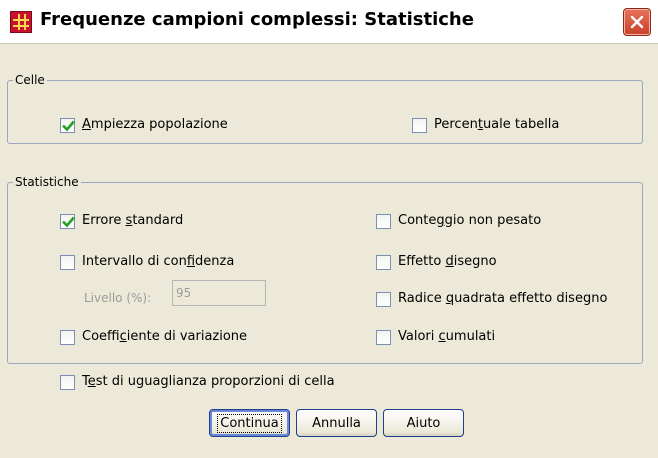 The height and width of the screenshot is (458, 658). What do you see at coordinates (67, 337) in the screenshot?
I see `coefficient-variation-check-box` at bounding box center [67, 337].